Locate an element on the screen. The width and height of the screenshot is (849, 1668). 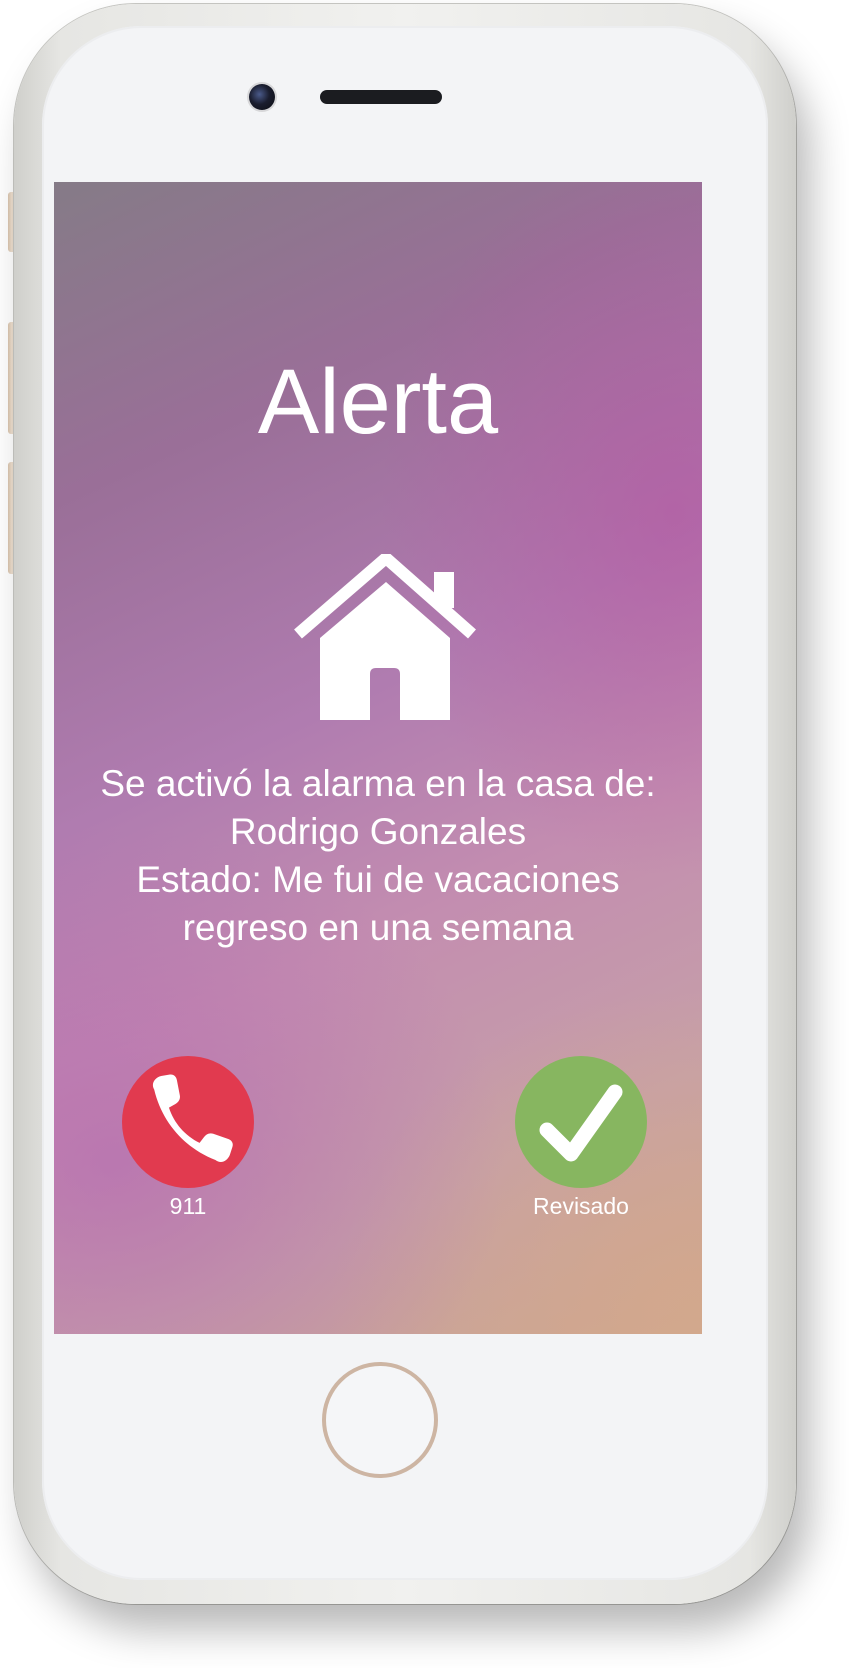
alert-title: Alerta is located at coordinates (378, 402).